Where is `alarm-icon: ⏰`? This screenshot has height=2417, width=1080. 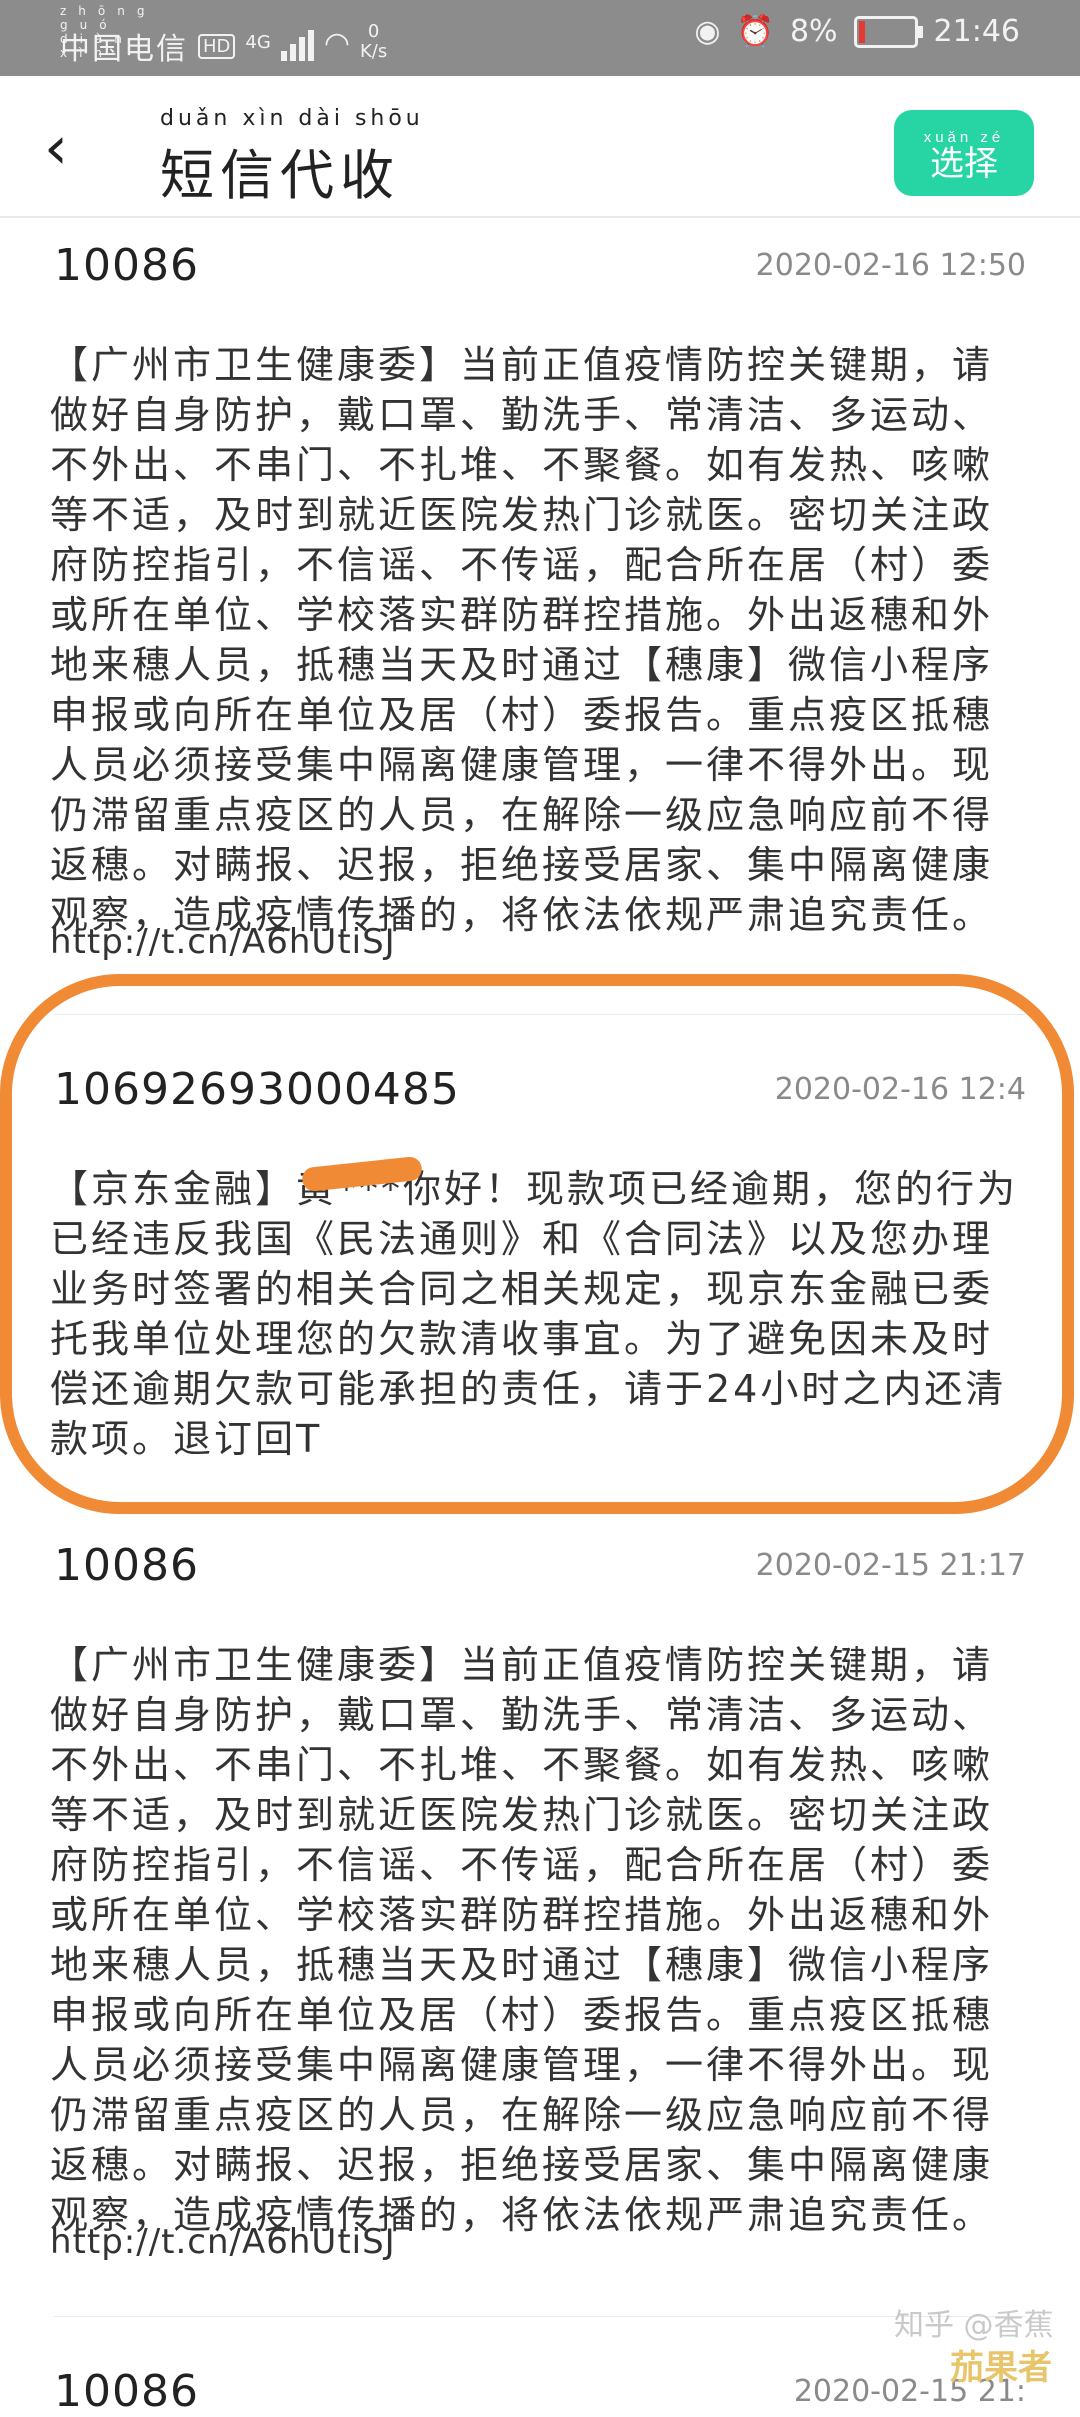 alarm-icon: ⏰ is located at coordinates (755, 31).